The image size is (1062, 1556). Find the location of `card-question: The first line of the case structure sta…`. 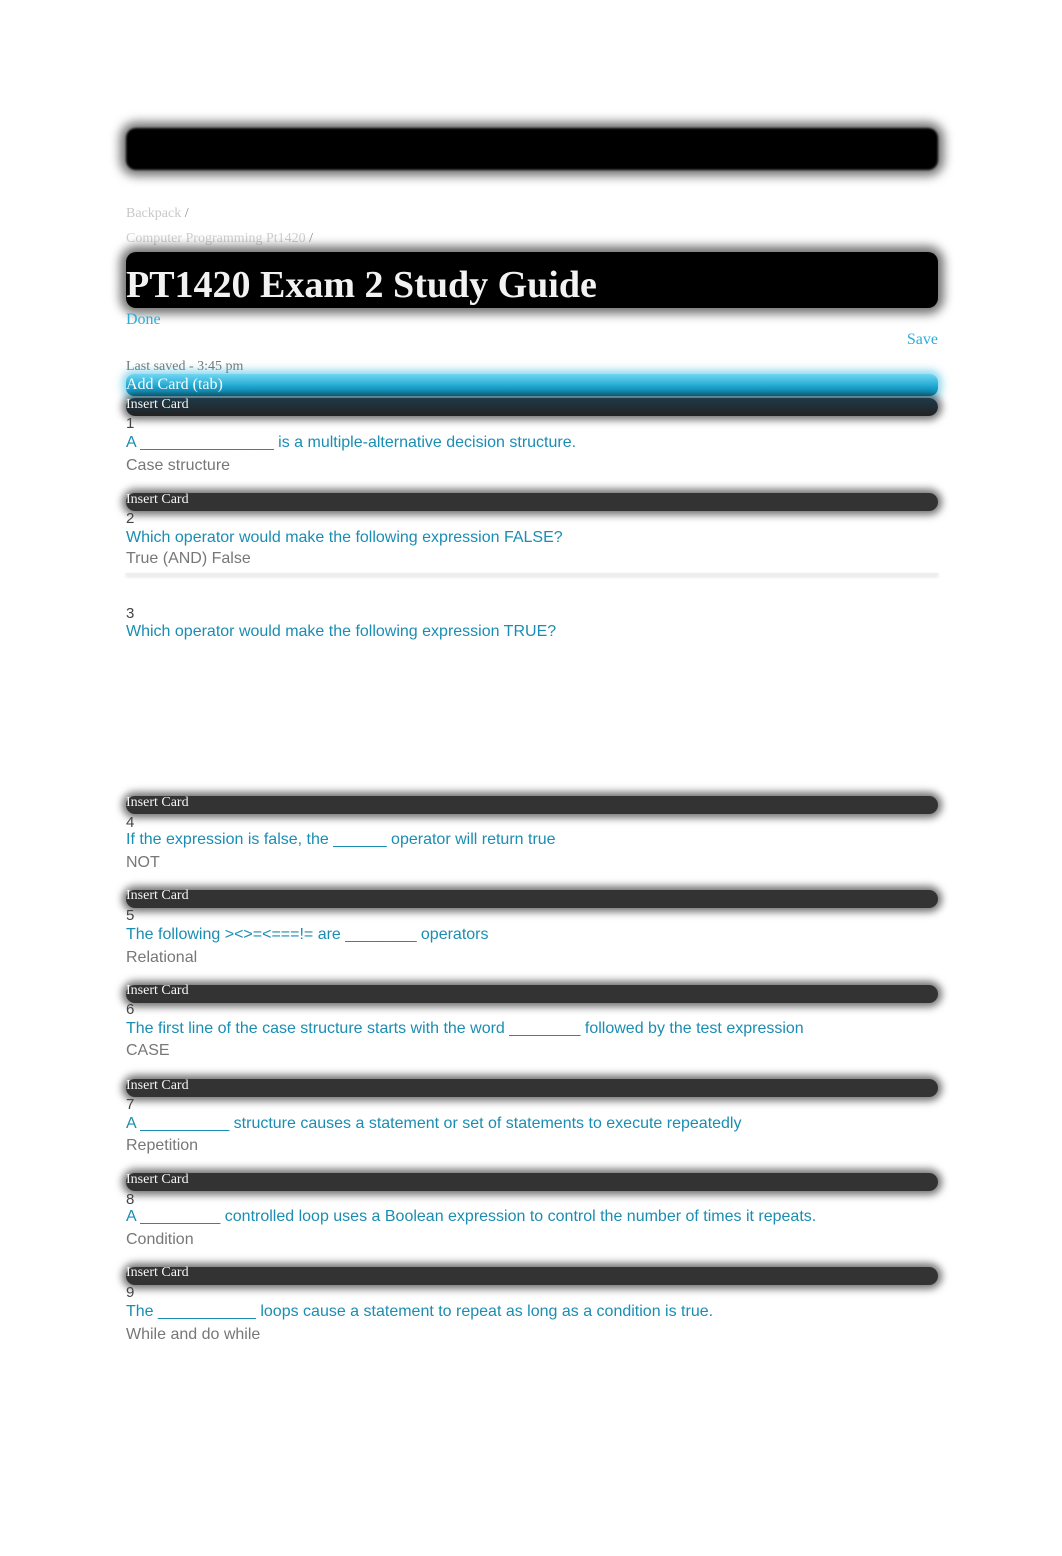

card-question: The first line of the case structure sta… is located at coordinates (465, 1029).